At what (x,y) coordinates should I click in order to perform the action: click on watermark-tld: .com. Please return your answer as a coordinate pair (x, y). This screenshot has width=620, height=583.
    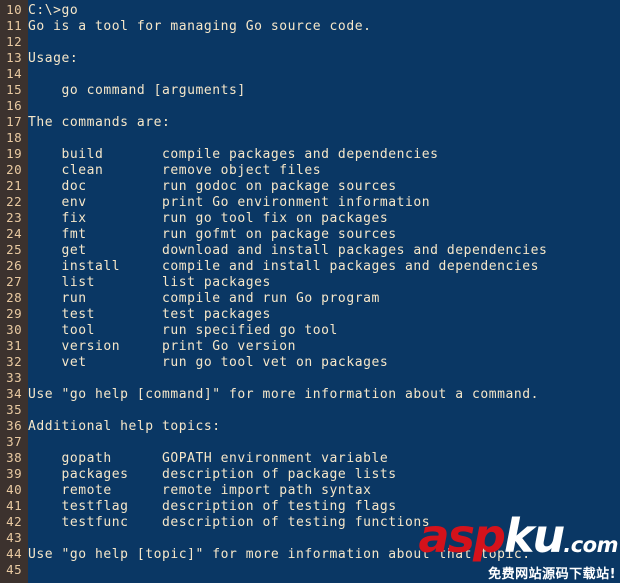
    Looking at the image, I should click on (590, 545).